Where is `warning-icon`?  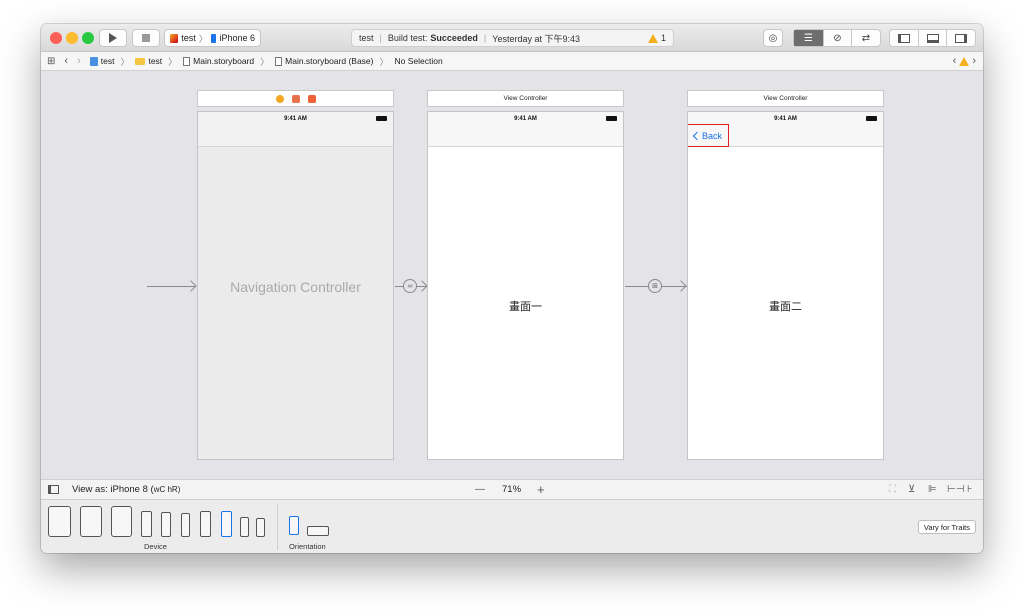 warning-icon is located at coordinates (652, 38).